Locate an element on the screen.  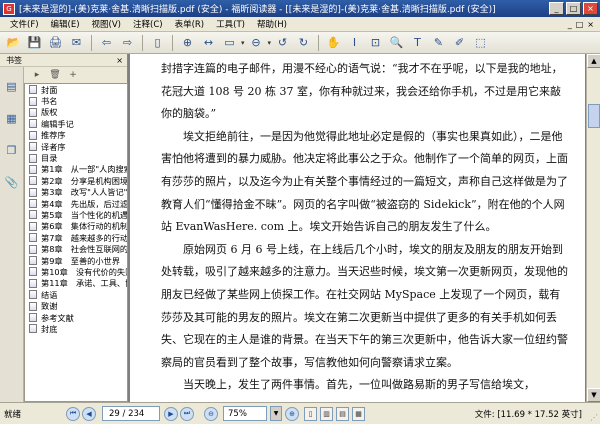
attachments-tab-icon: 📎 is located at coordinates (12, 182).